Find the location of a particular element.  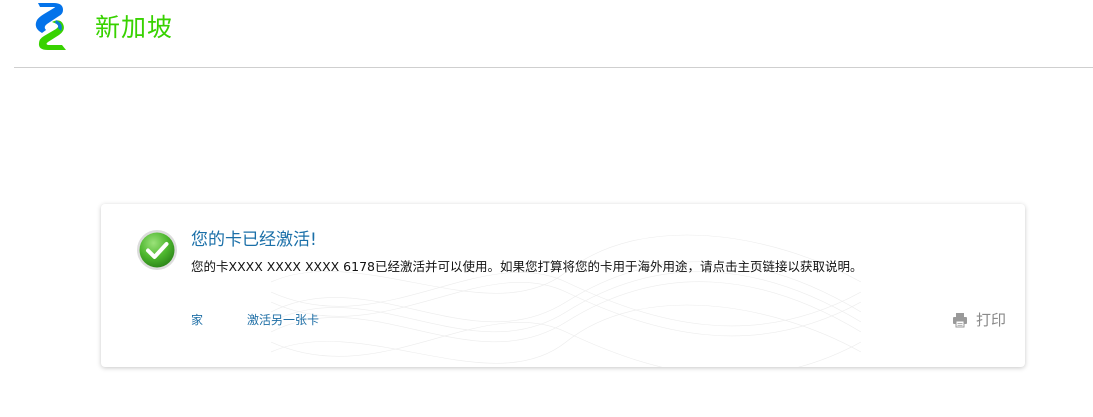

print-button: 打印 is located at coordinates (979, 320).